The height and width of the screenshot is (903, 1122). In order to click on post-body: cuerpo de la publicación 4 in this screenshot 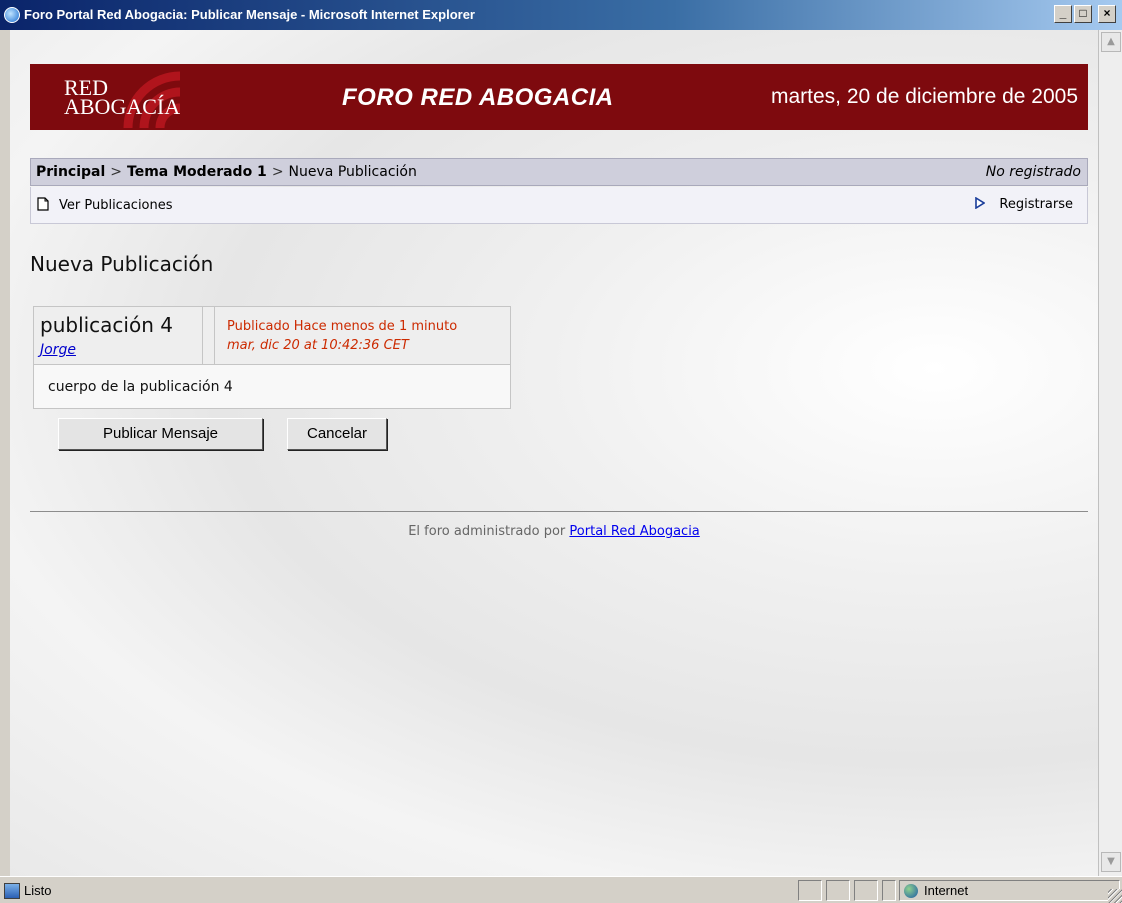, I will do `click(140, 387)`.